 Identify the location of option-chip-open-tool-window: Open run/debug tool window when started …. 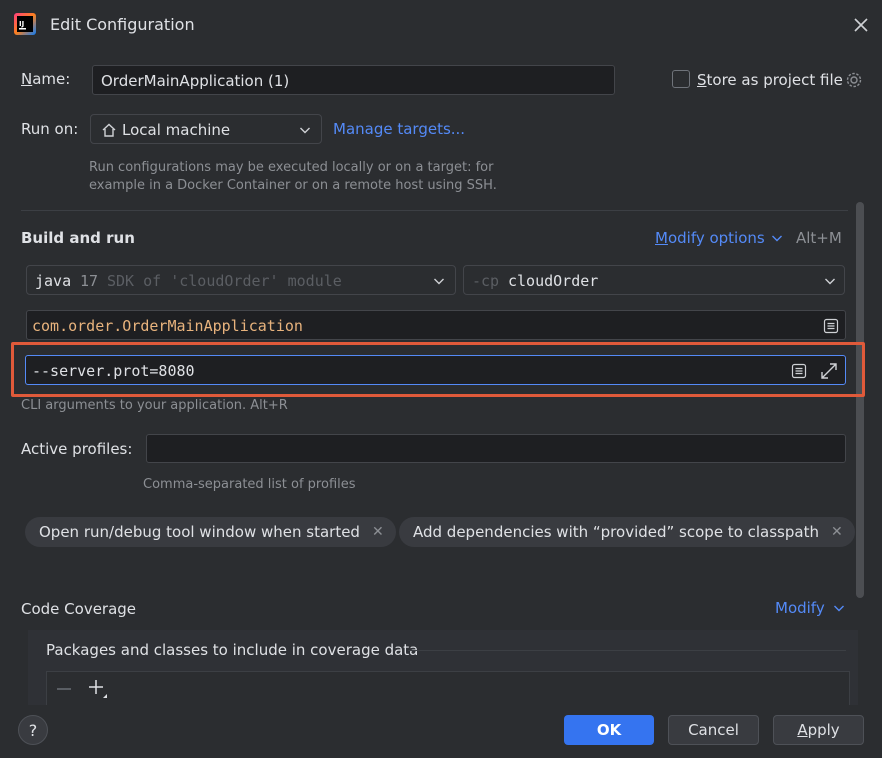
(210, 532).